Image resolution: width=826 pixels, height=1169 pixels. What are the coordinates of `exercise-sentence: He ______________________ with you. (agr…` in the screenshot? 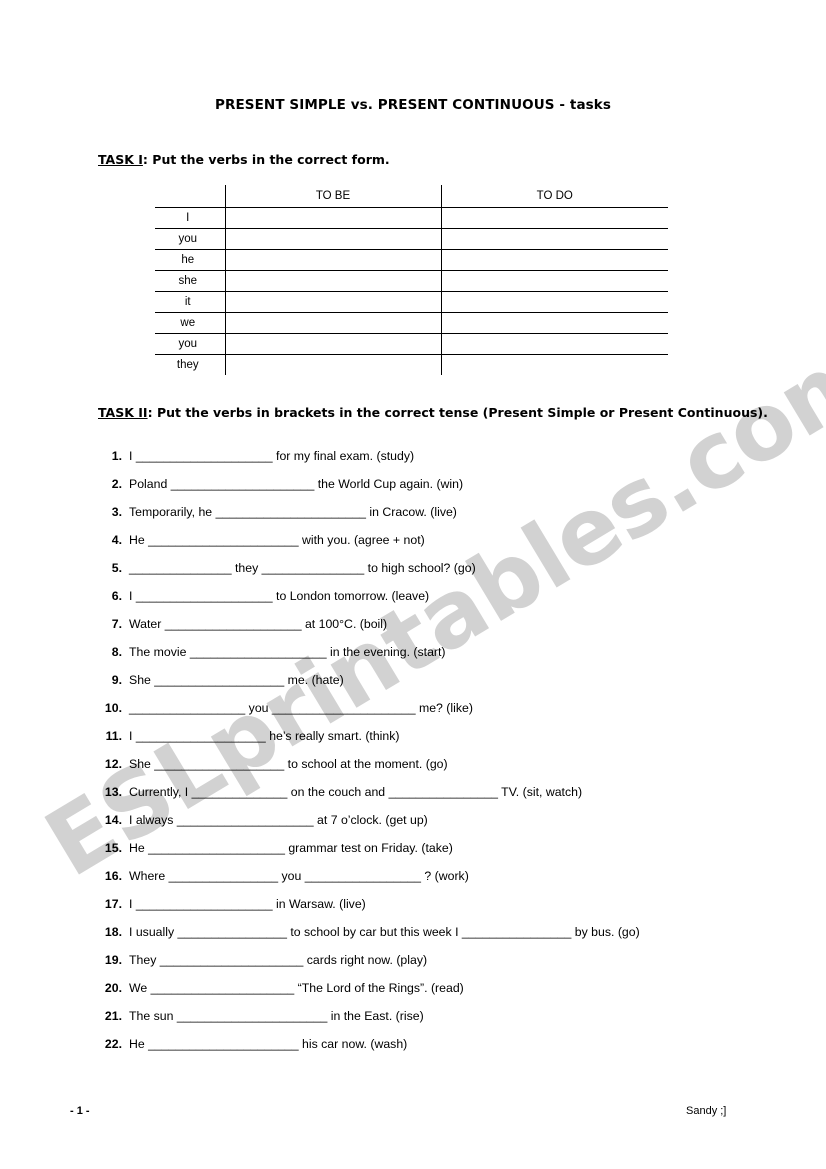 It's located at (277, 540).